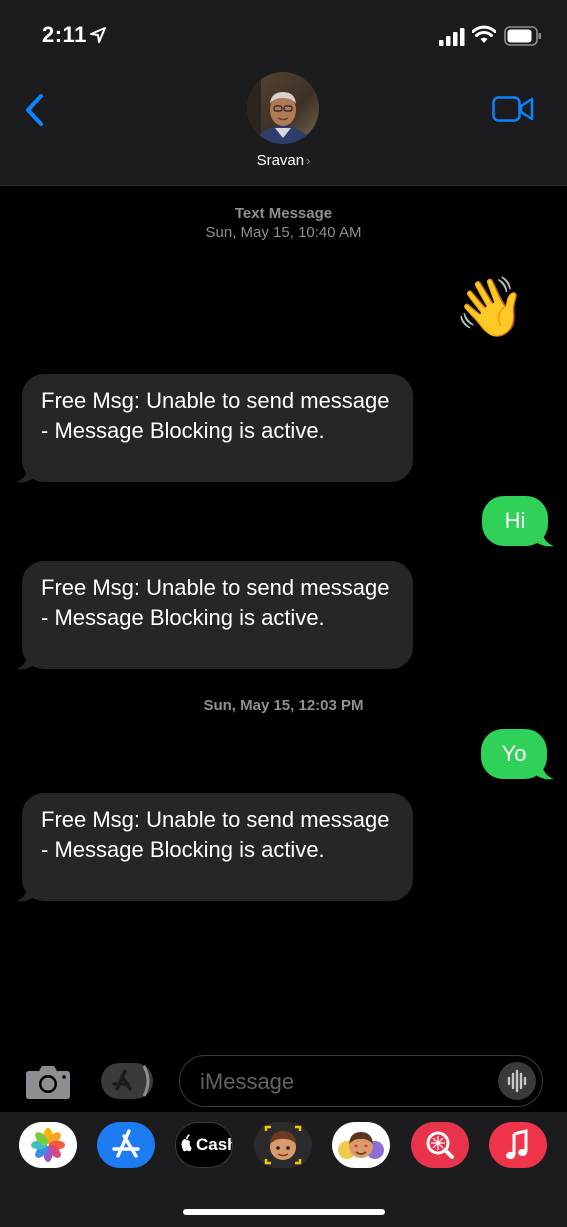  Describe the element at coordinates (522, 36) in the screenshot. I see `battery-icon` at that location.